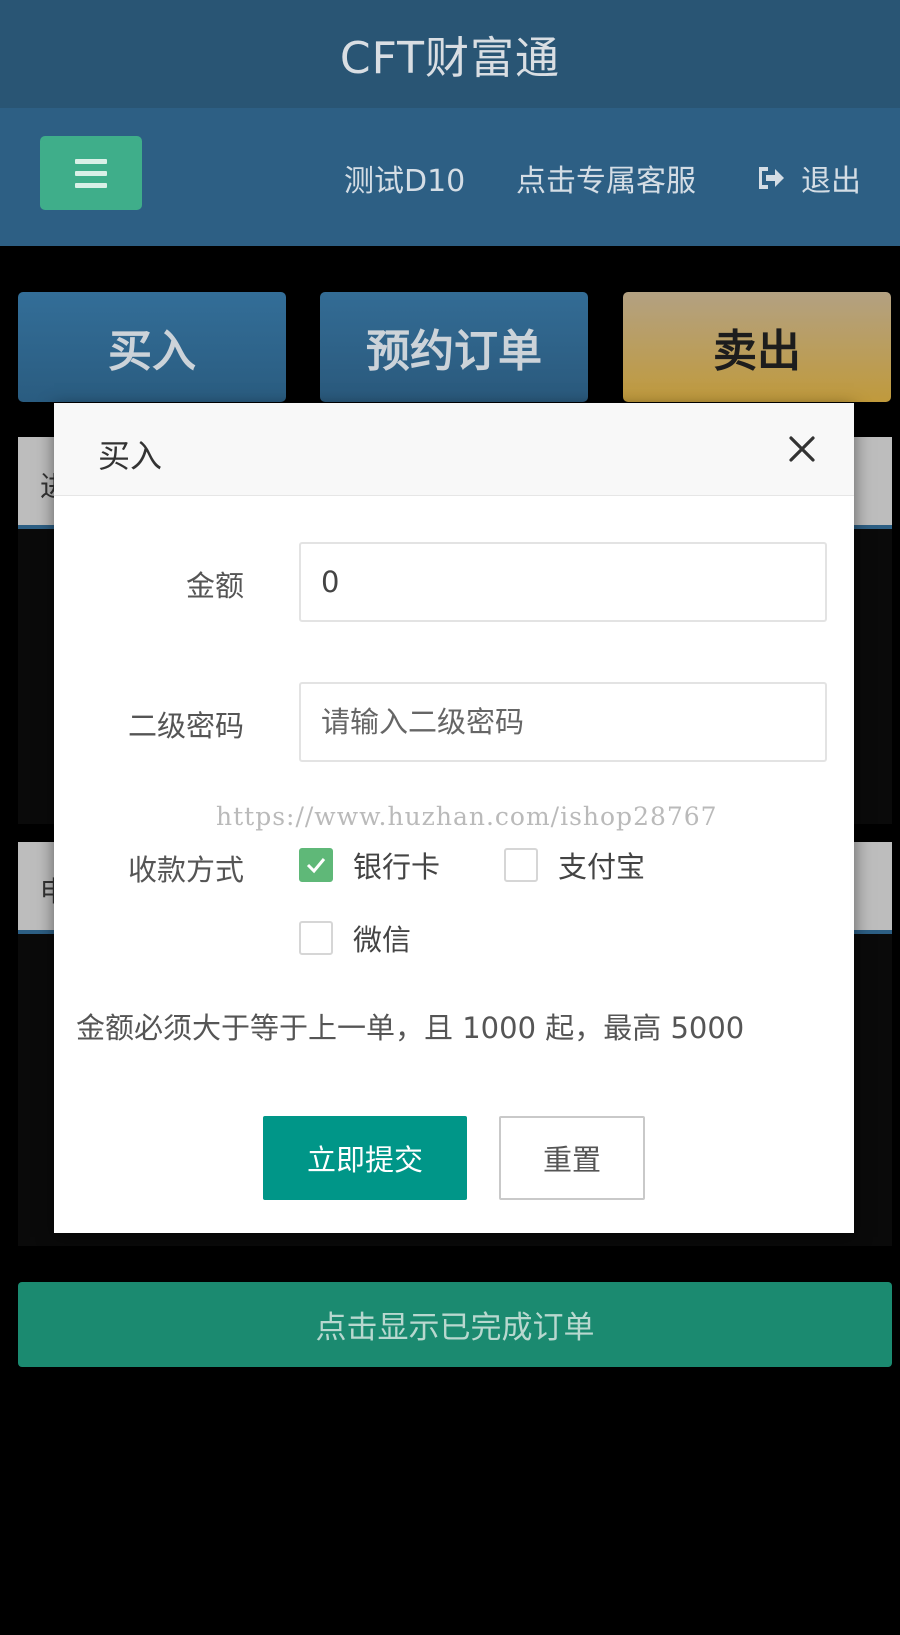 This screenshot has height=1635, width=900. What do you see at coordinates (185, 726) in the screenshot?
I see `secondary-password-label: 二级密码` at bounding box center [185, 726].